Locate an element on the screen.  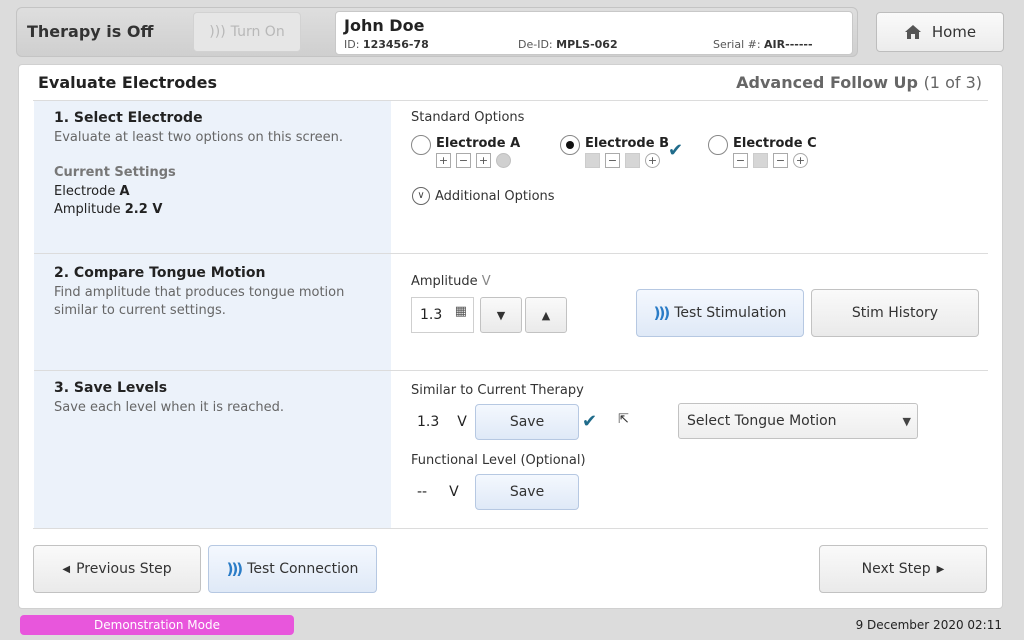
current-electrode-prefix: Electrode is located at coordinates (85, 191).